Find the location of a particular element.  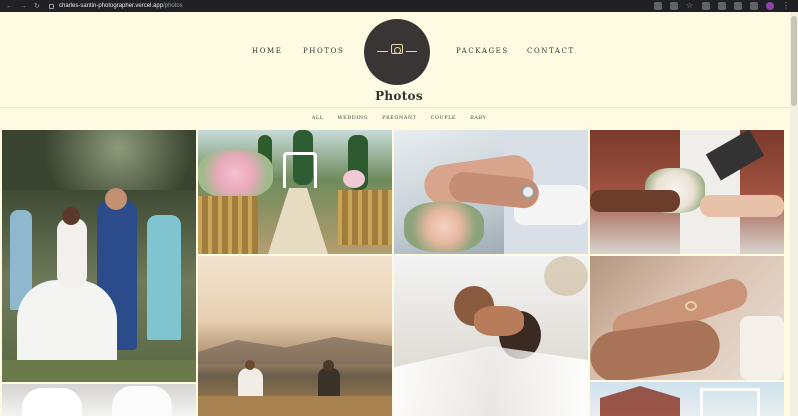

forward-icon: → is located at coordinates (23, 6).